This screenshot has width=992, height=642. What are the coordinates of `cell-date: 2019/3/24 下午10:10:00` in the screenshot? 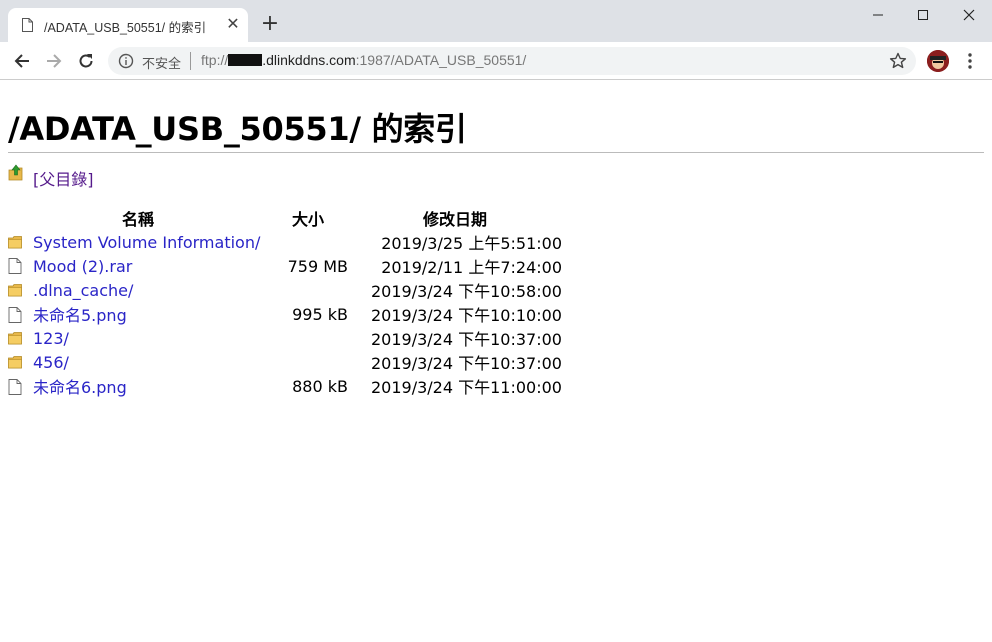 It's located at (466, 315).